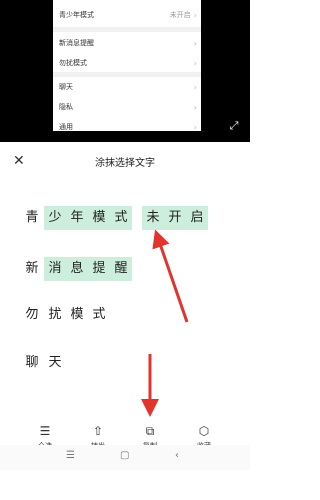  I want to click on text-char-selected: 醒, so click(121, 269).